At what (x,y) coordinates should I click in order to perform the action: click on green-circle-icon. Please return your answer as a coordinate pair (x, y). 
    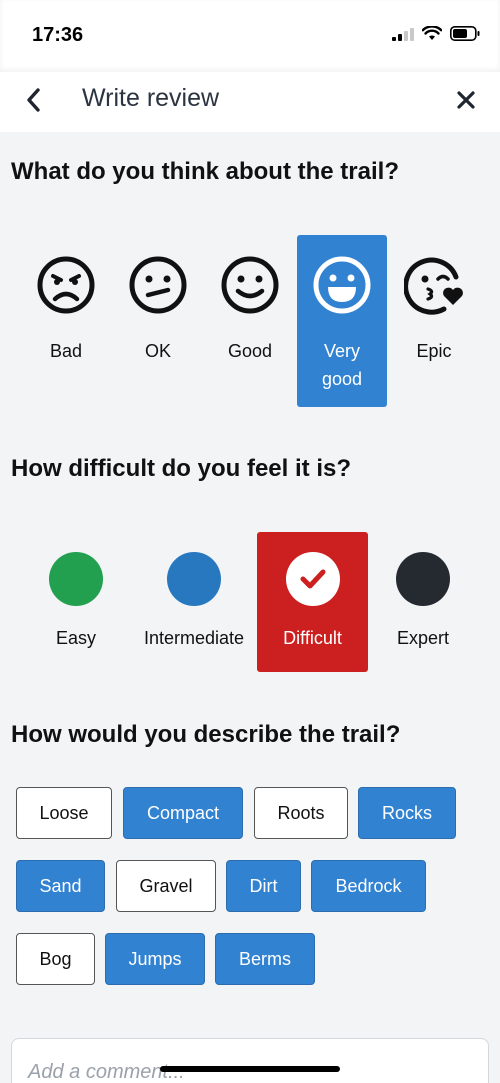
    Looking at the image, I should click on (76, 579).